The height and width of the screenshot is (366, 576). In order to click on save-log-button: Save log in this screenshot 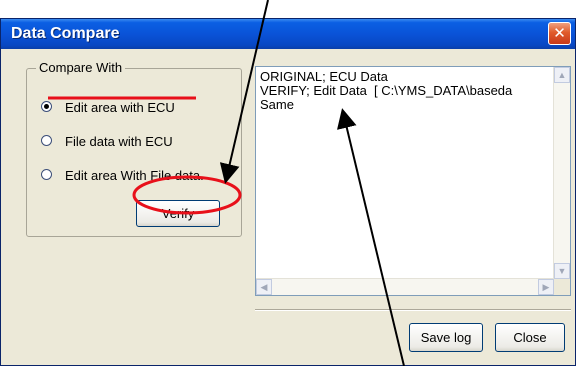, I will do `click(446, 337)`.